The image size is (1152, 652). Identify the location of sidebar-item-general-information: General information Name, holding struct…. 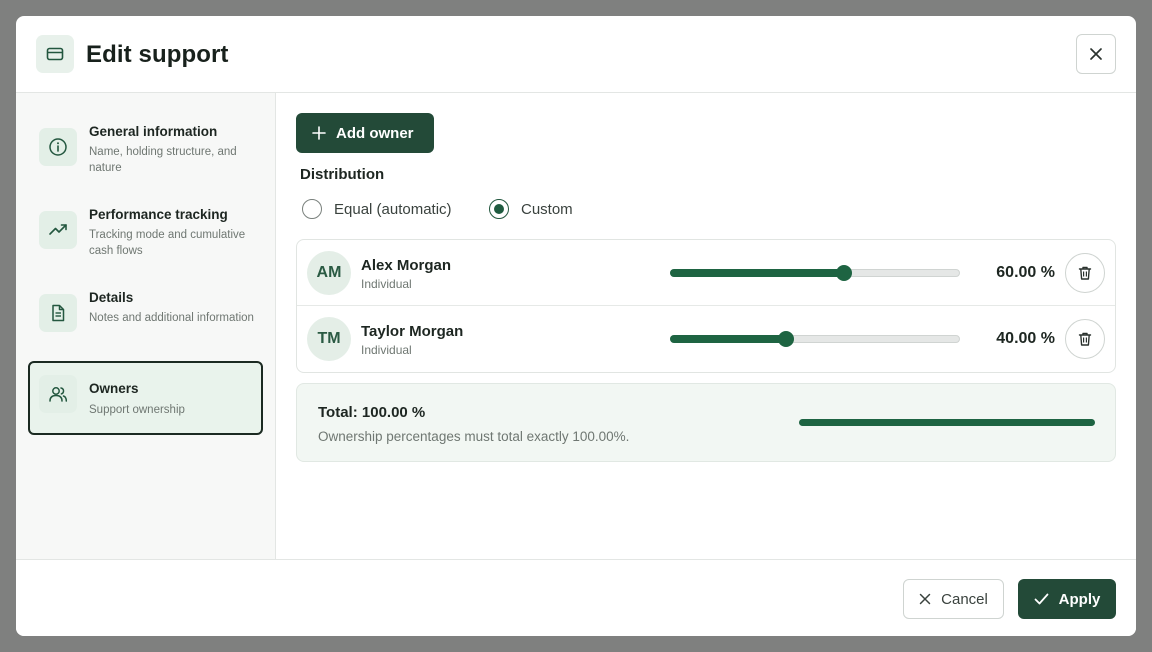
(145, 151).